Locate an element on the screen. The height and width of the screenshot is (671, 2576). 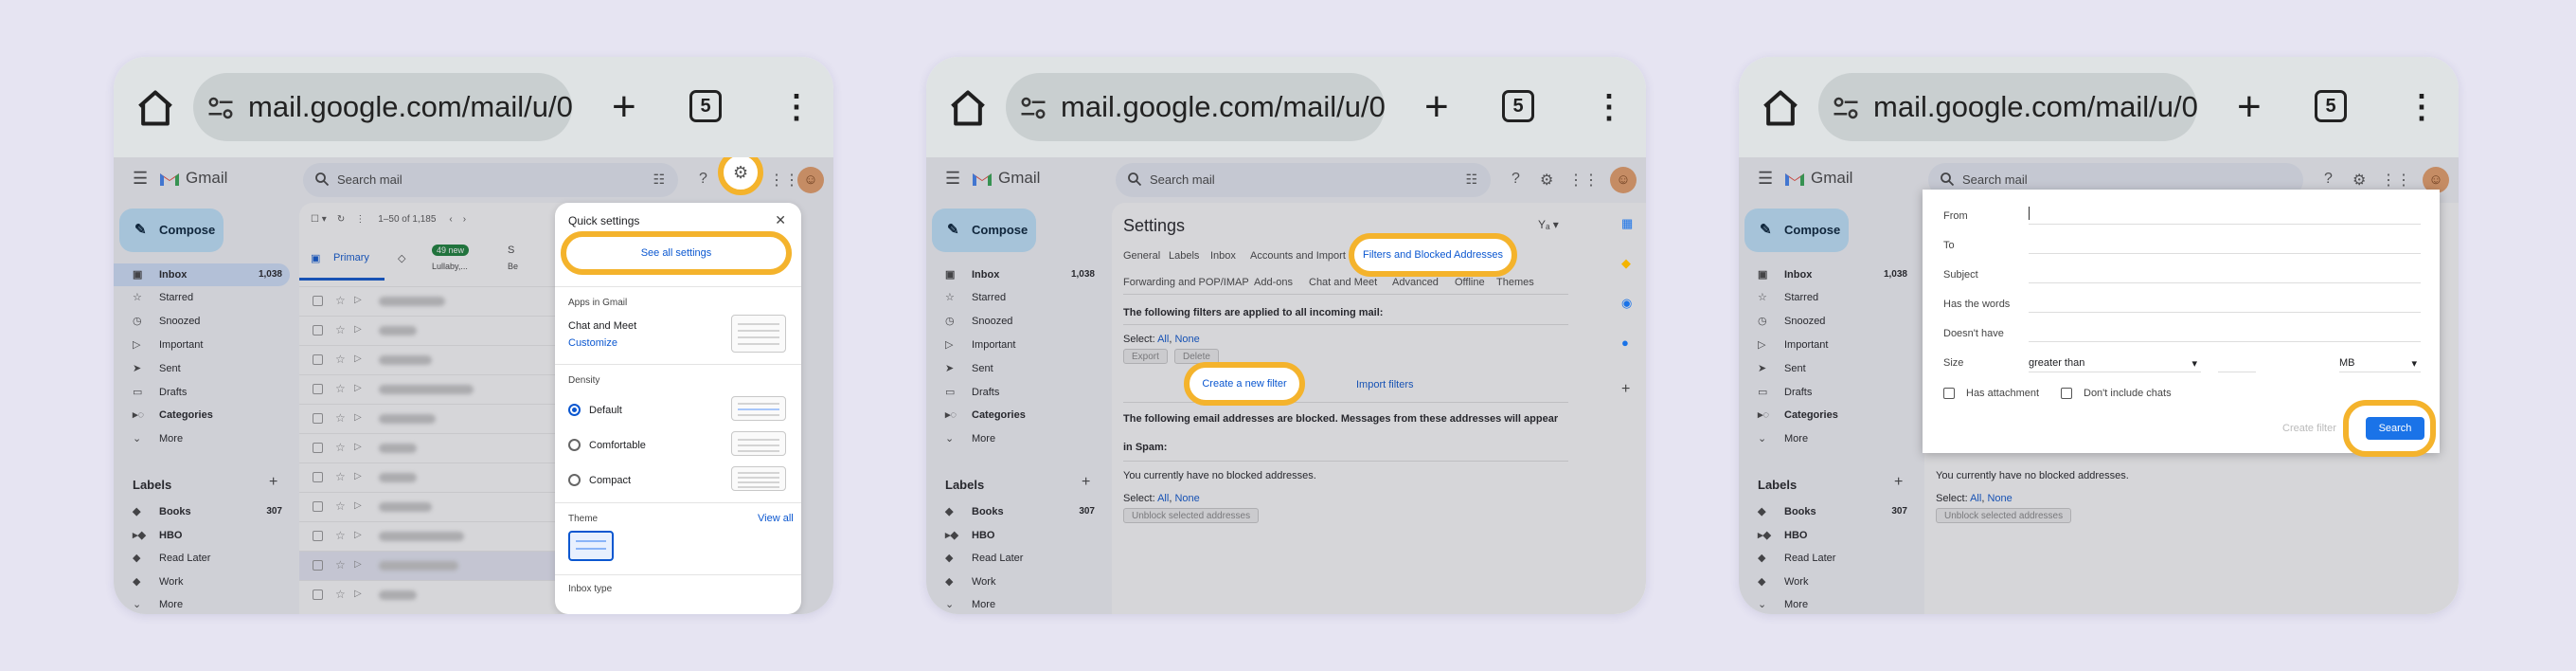
close-icon: ✕ is located at coordinates (780, 220).